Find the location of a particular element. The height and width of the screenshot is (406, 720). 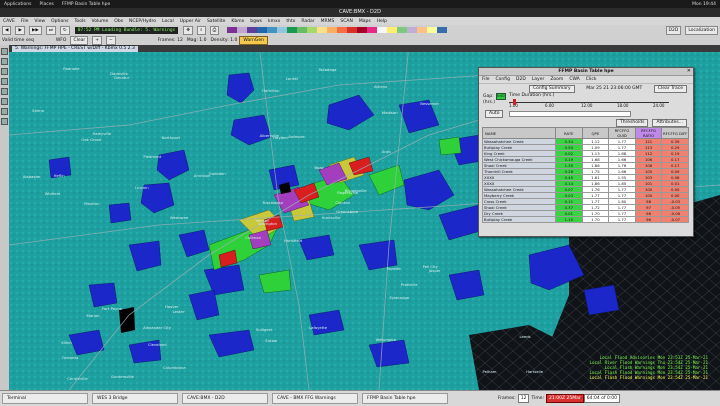

menu-ncep-hydro: NCEP/Hydro is located at coordinates (142, 21).